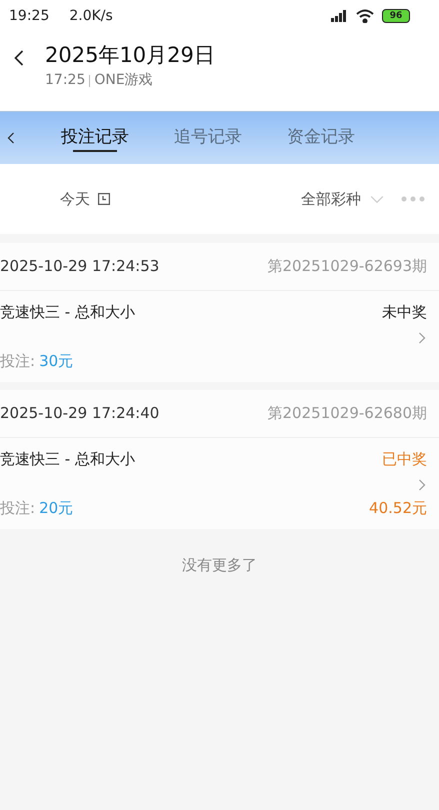  I want to click on bet-amount: 20元, so click(56, 508).